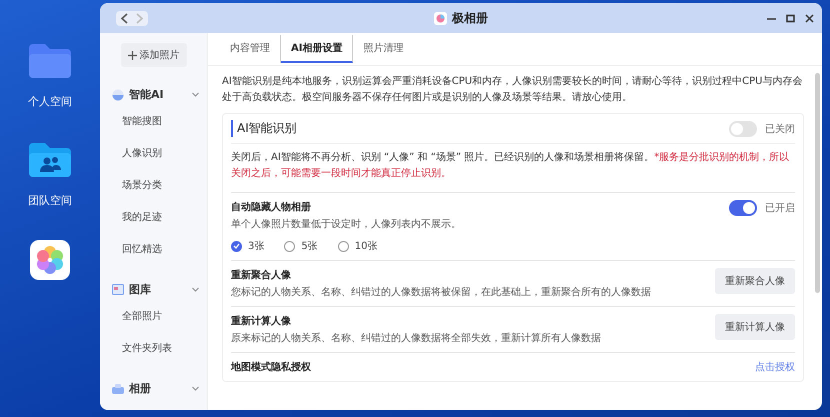 Image resolution: width=830 pixels, height=417 pixels. I want to click on sidebar-section-title: 智能AI, so click(146, 94).